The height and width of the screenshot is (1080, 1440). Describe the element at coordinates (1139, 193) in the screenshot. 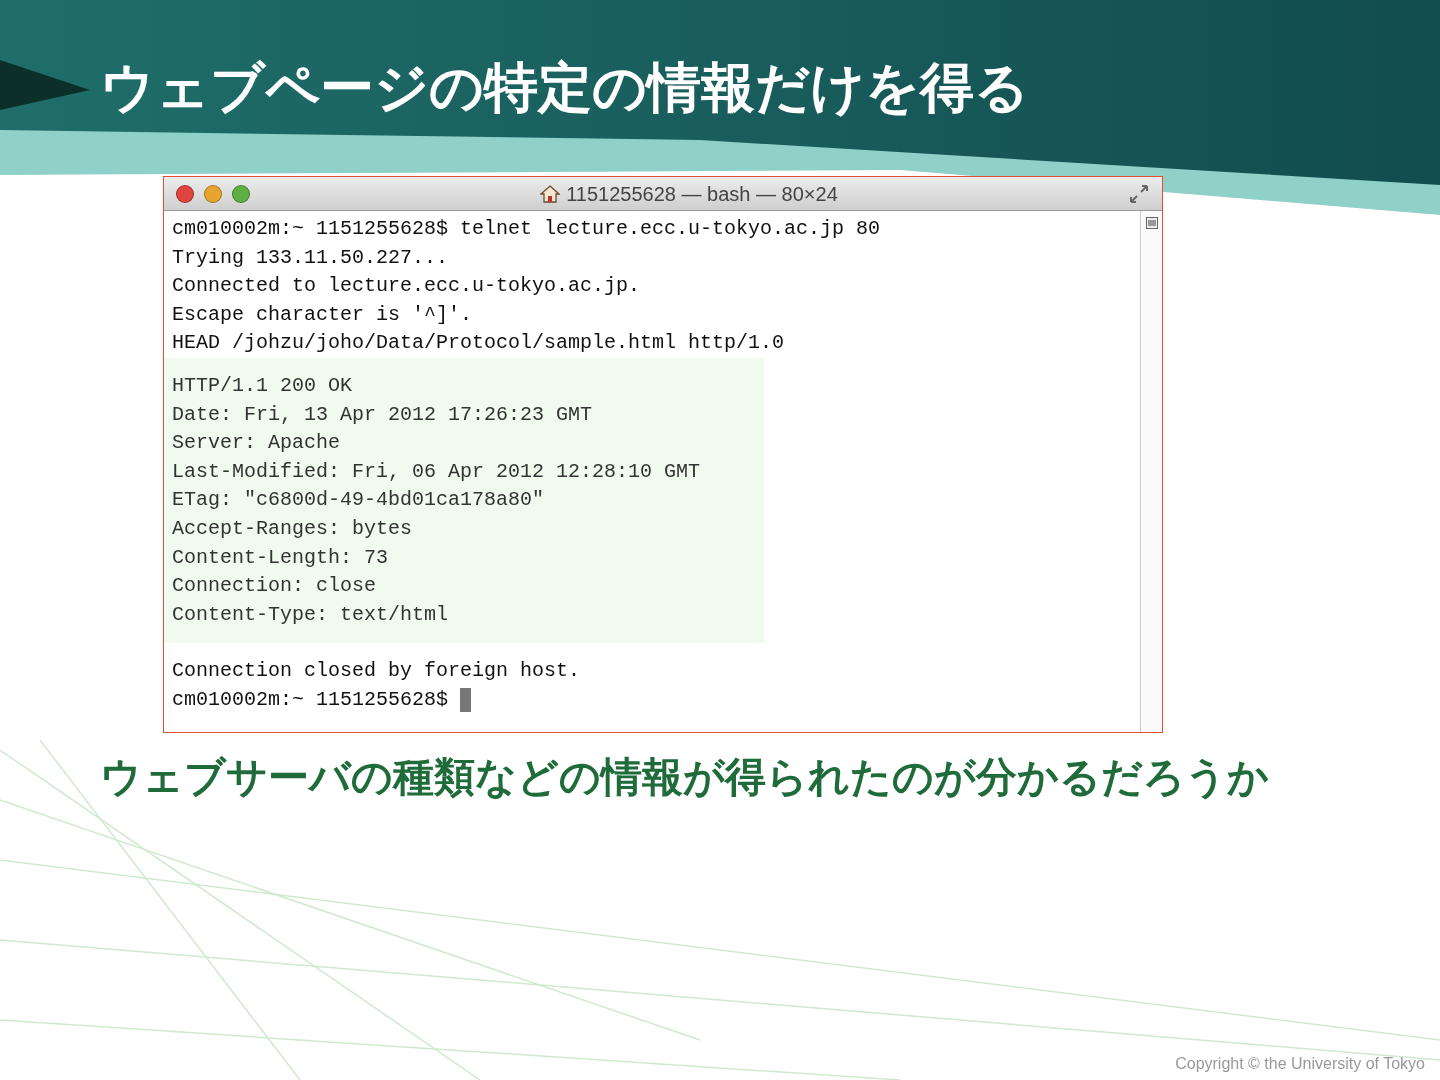

I see `fullscreen-icon` at that location.